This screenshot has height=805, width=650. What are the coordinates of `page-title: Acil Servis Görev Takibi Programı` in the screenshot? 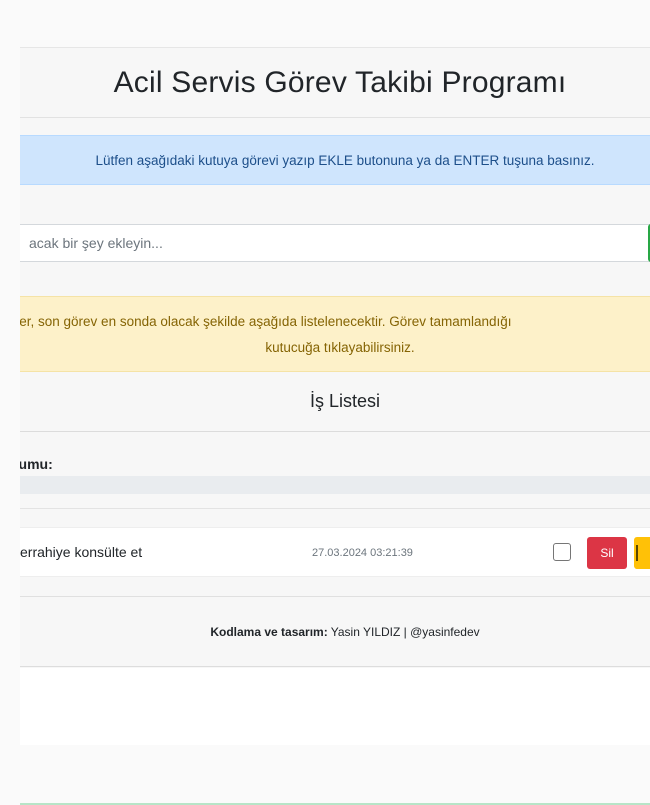 It's located at (340, 82).